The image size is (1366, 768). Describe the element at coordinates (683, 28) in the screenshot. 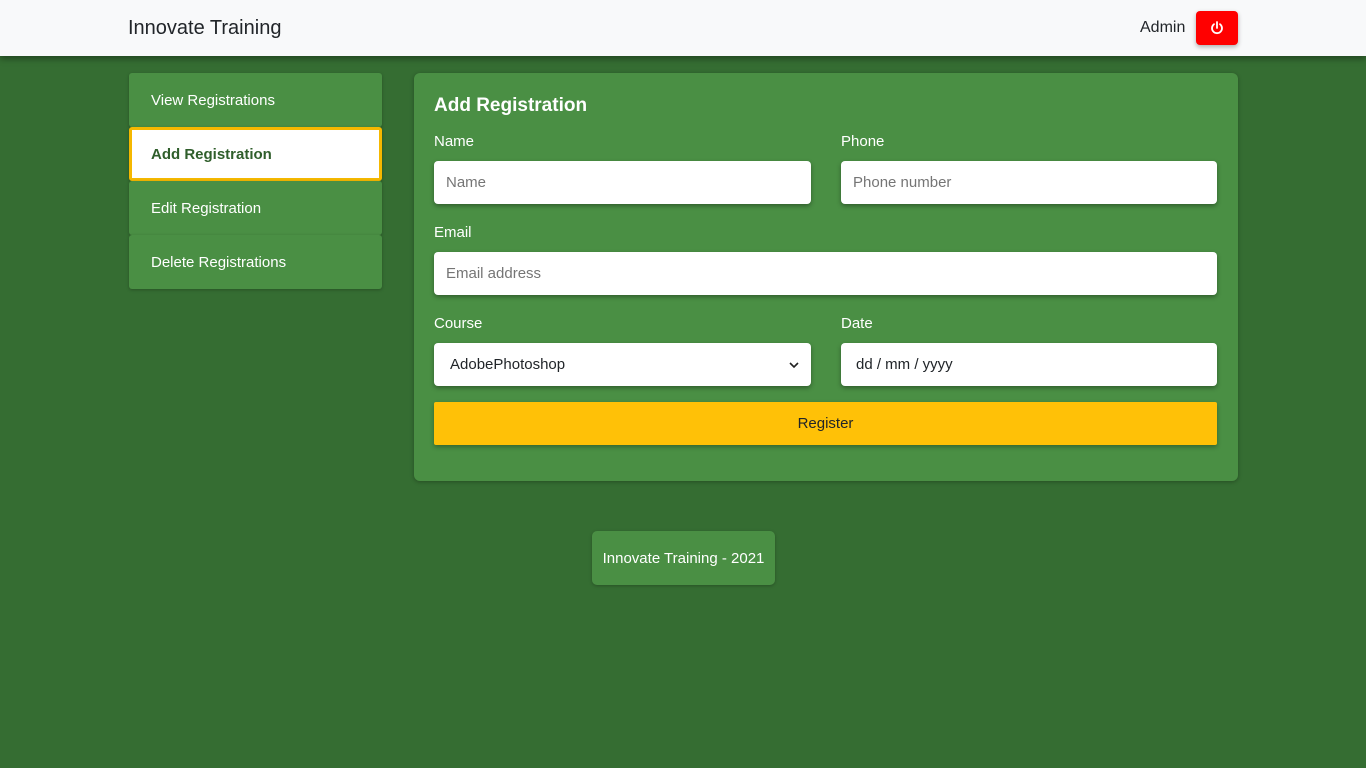

I see `top-navbar: Innovate Training Admin` at that location.